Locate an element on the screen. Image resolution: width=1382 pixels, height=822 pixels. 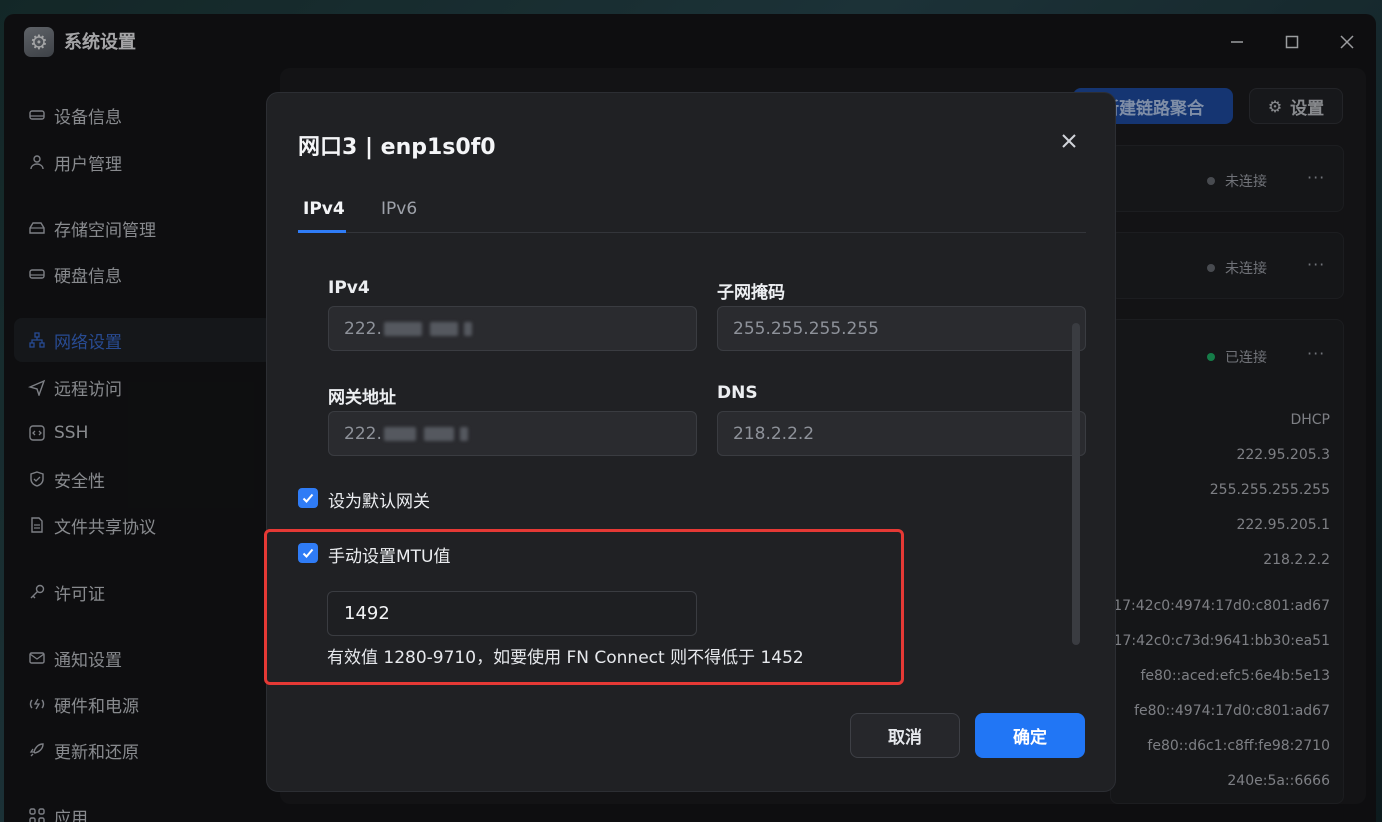
ipv4-label: IPv4 is located at coordinates (349, 288).